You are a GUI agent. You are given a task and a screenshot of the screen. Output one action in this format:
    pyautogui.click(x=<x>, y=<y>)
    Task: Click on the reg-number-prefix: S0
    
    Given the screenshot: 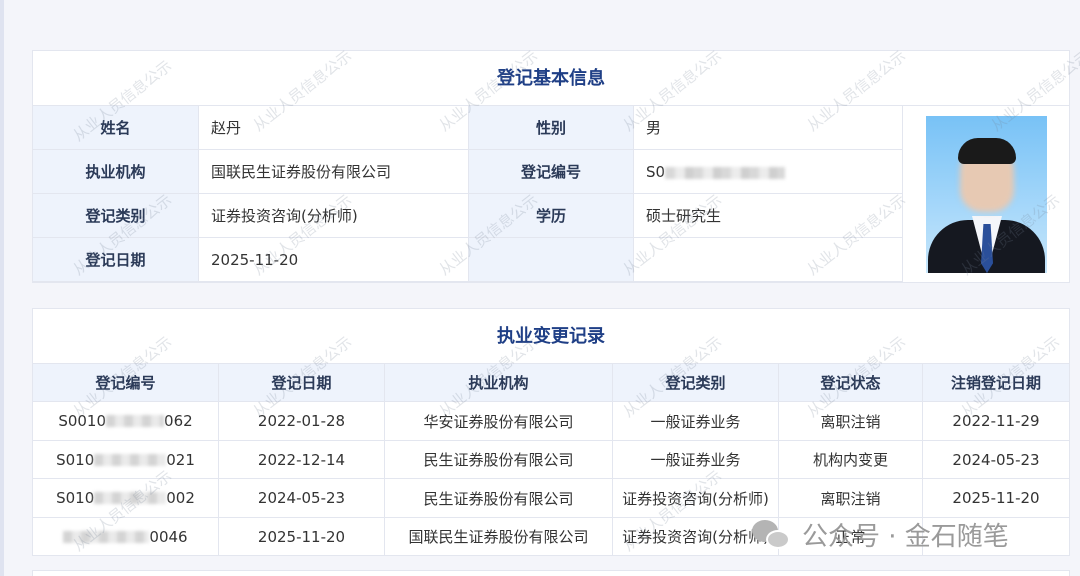 What is the action you would take?
    pyautogui.click(x=656, y=172)
    